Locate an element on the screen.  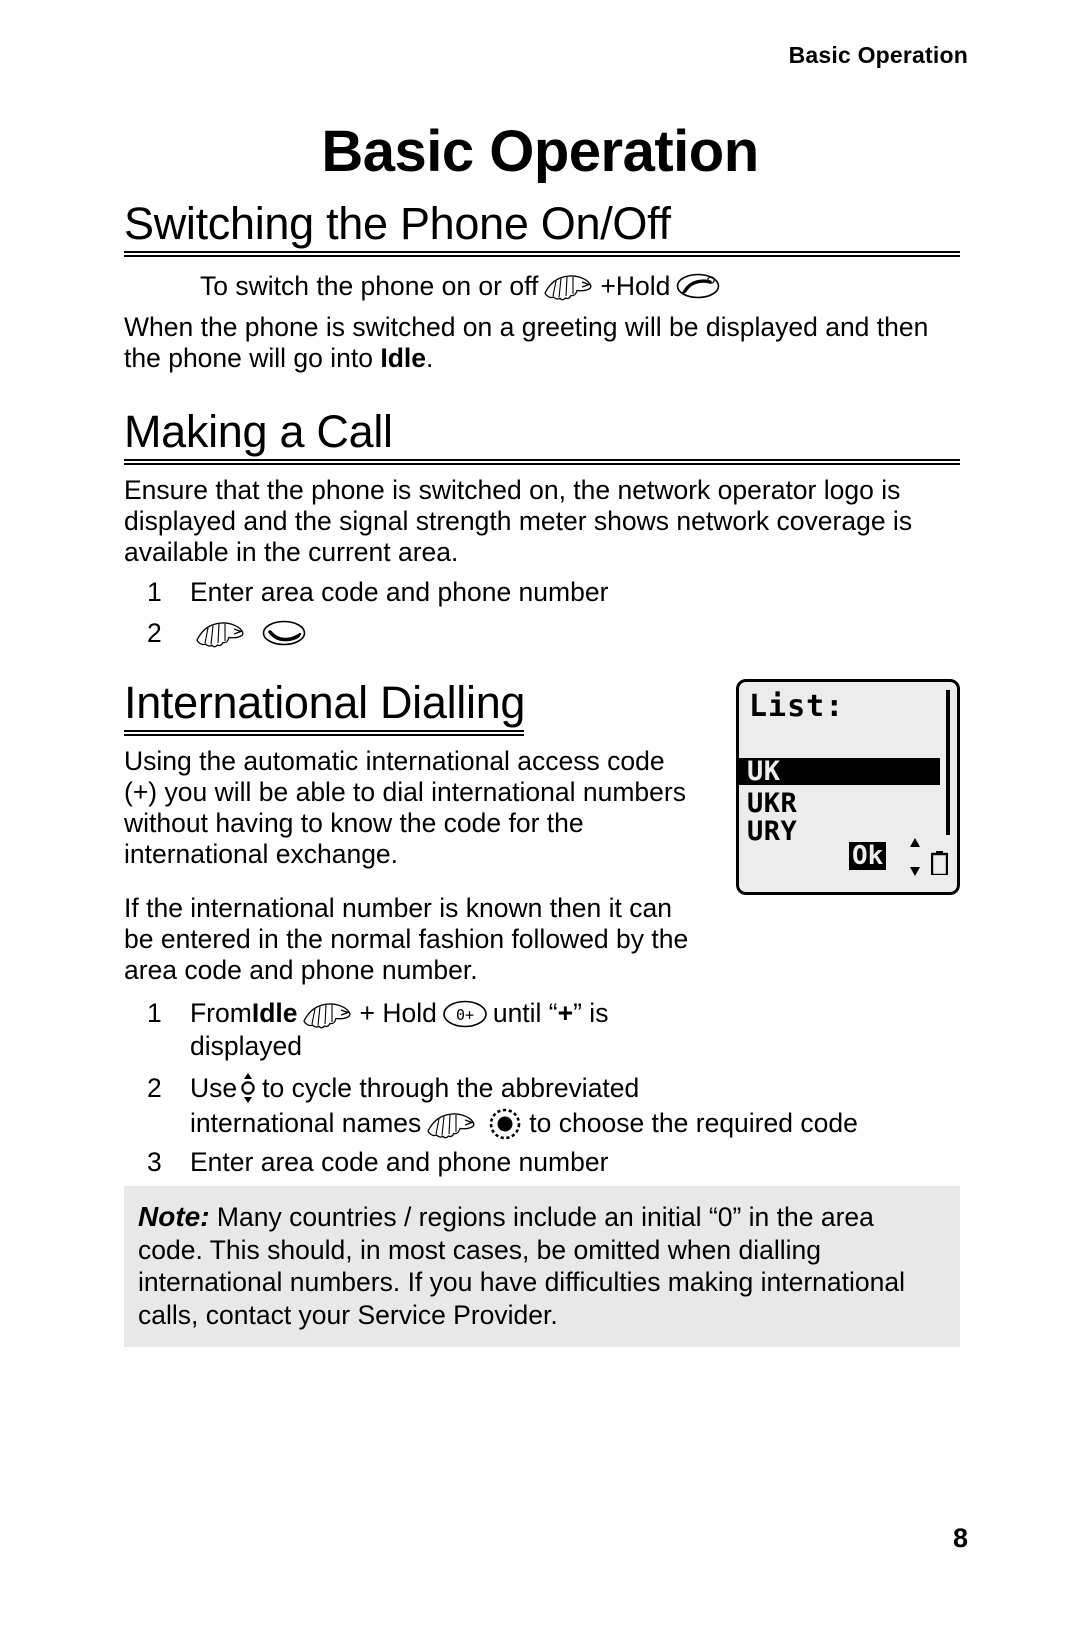
key-zero-plus-icon: 0+ is located at coordinates (465, 1014).